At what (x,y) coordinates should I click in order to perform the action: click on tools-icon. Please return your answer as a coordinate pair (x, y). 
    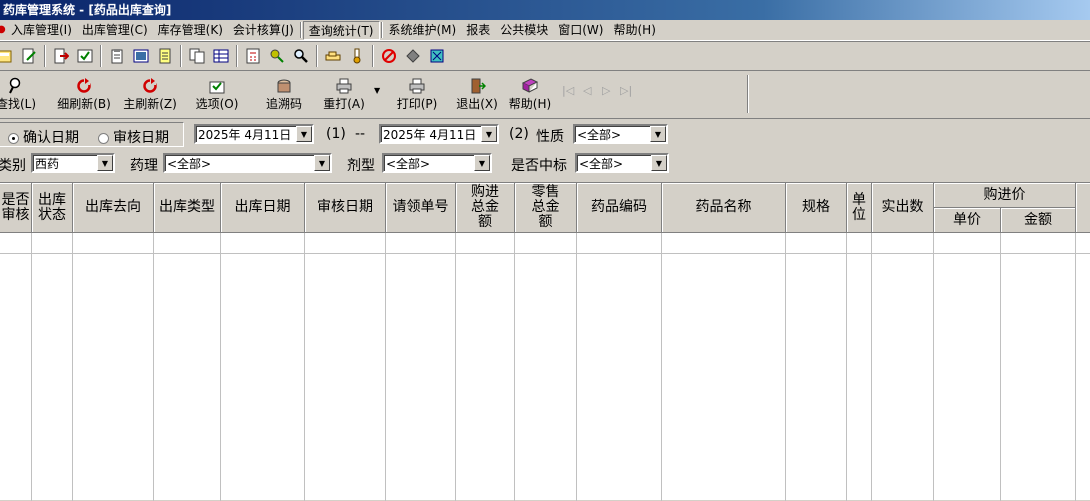
    Looking at the image, I should click on (277, 56).